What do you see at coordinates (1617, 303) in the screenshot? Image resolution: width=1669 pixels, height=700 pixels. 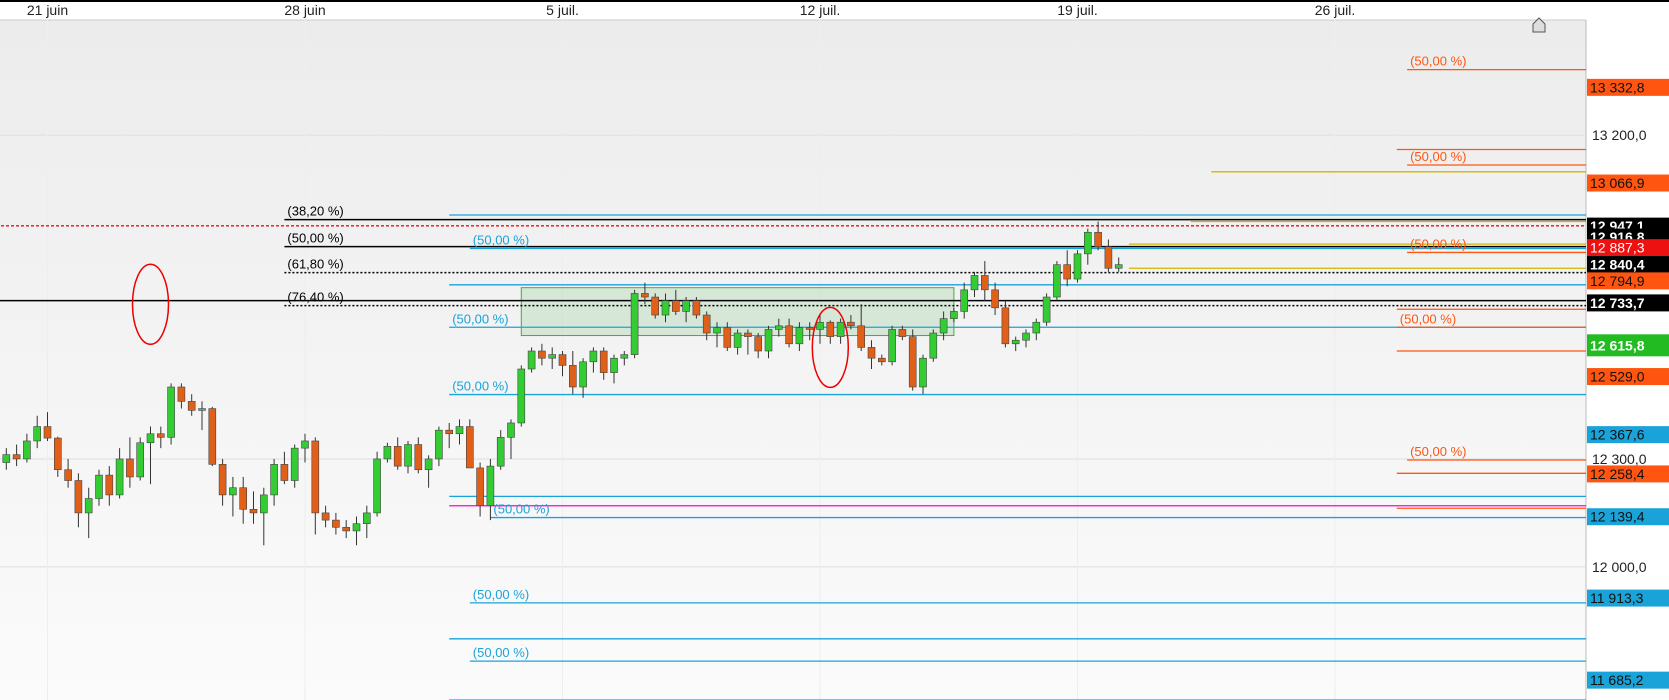 I see `price-tag-label: 12 733,7` at bounding box center [1617, 303].